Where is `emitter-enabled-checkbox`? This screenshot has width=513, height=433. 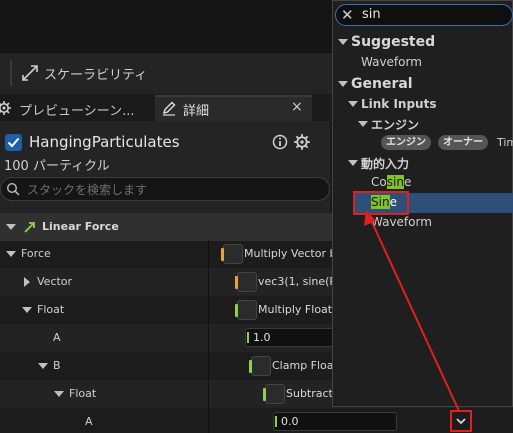 emitter-enabled-checkbox is located at coordinates (13, 142).